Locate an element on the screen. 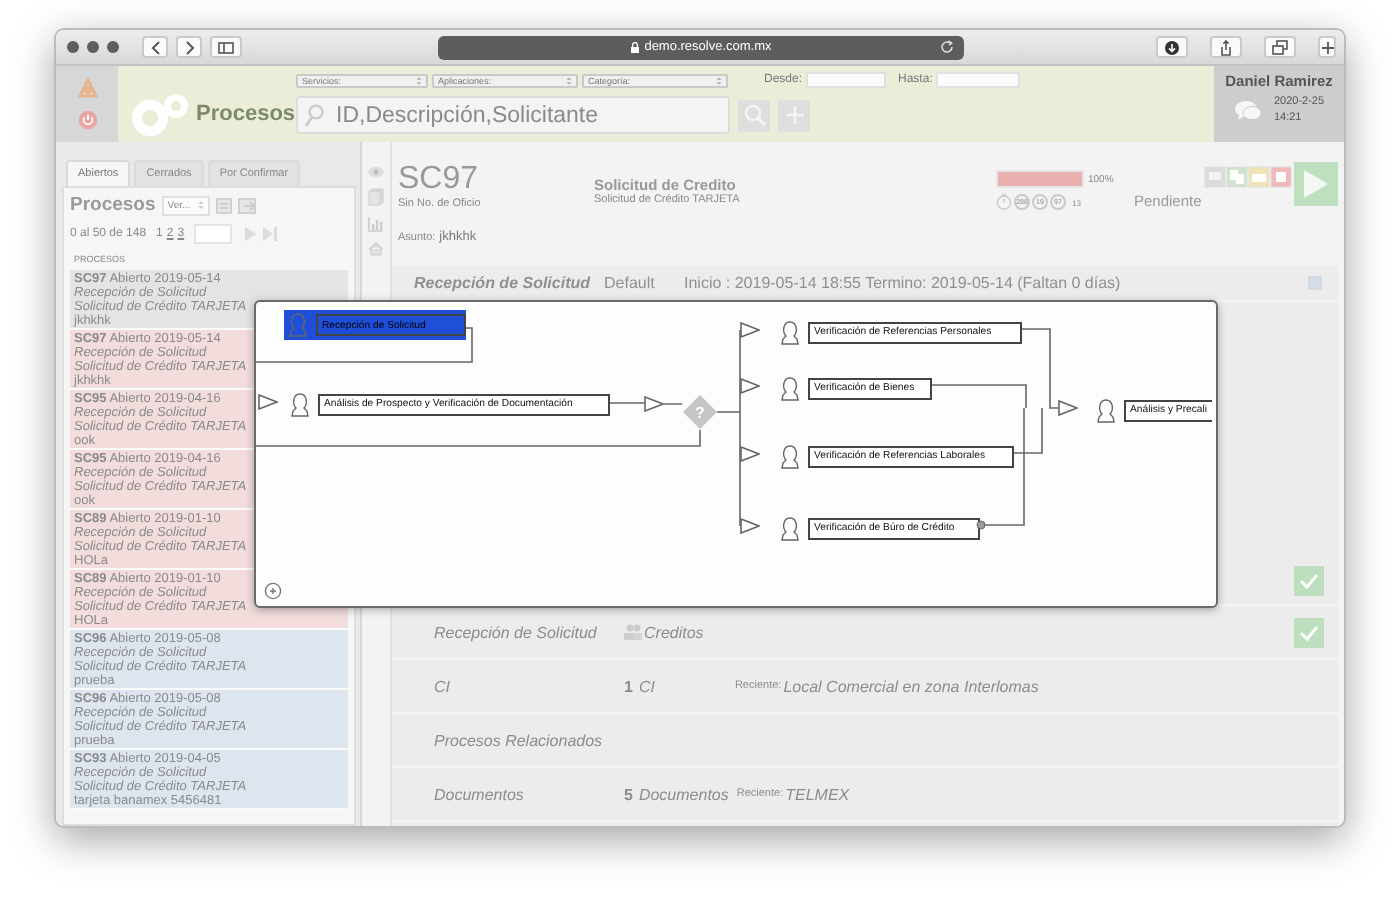 This screenshot has width=1400, height=900. logo-icon is located at coordinates (87, 88).